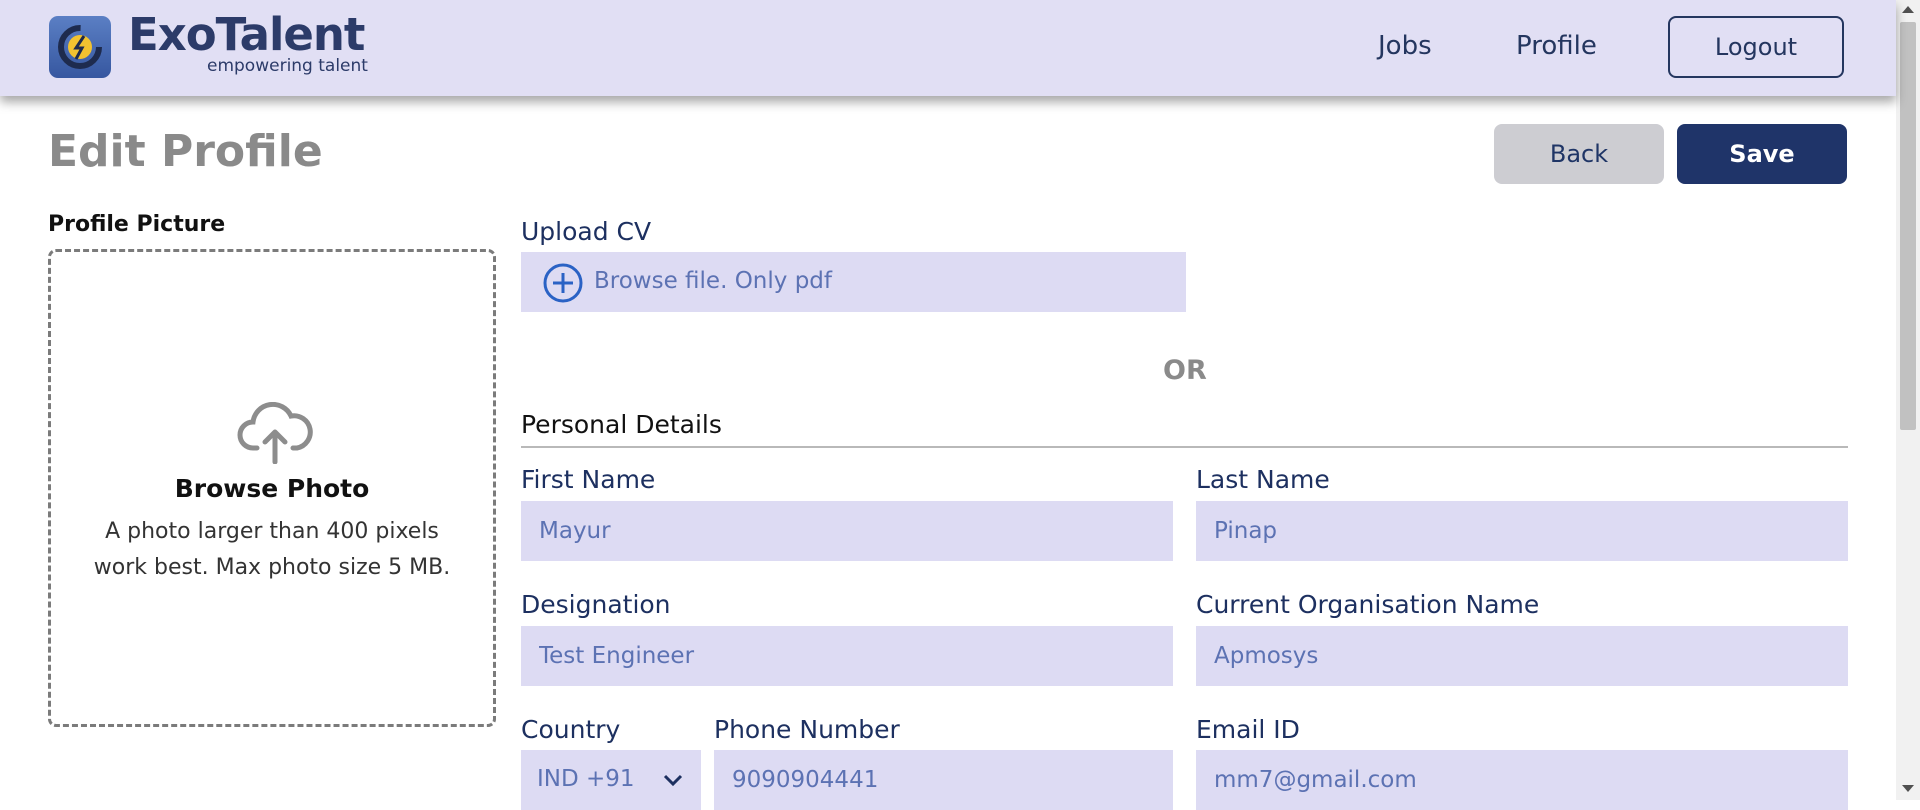  I want to click on brand-name: ExoTalent, so click(246, 35).